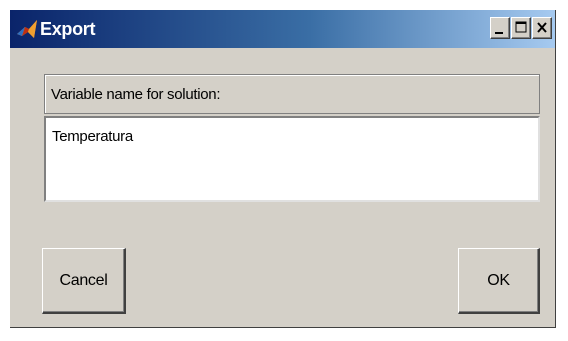  I want to click on matlab-icon, so click(27, 29).